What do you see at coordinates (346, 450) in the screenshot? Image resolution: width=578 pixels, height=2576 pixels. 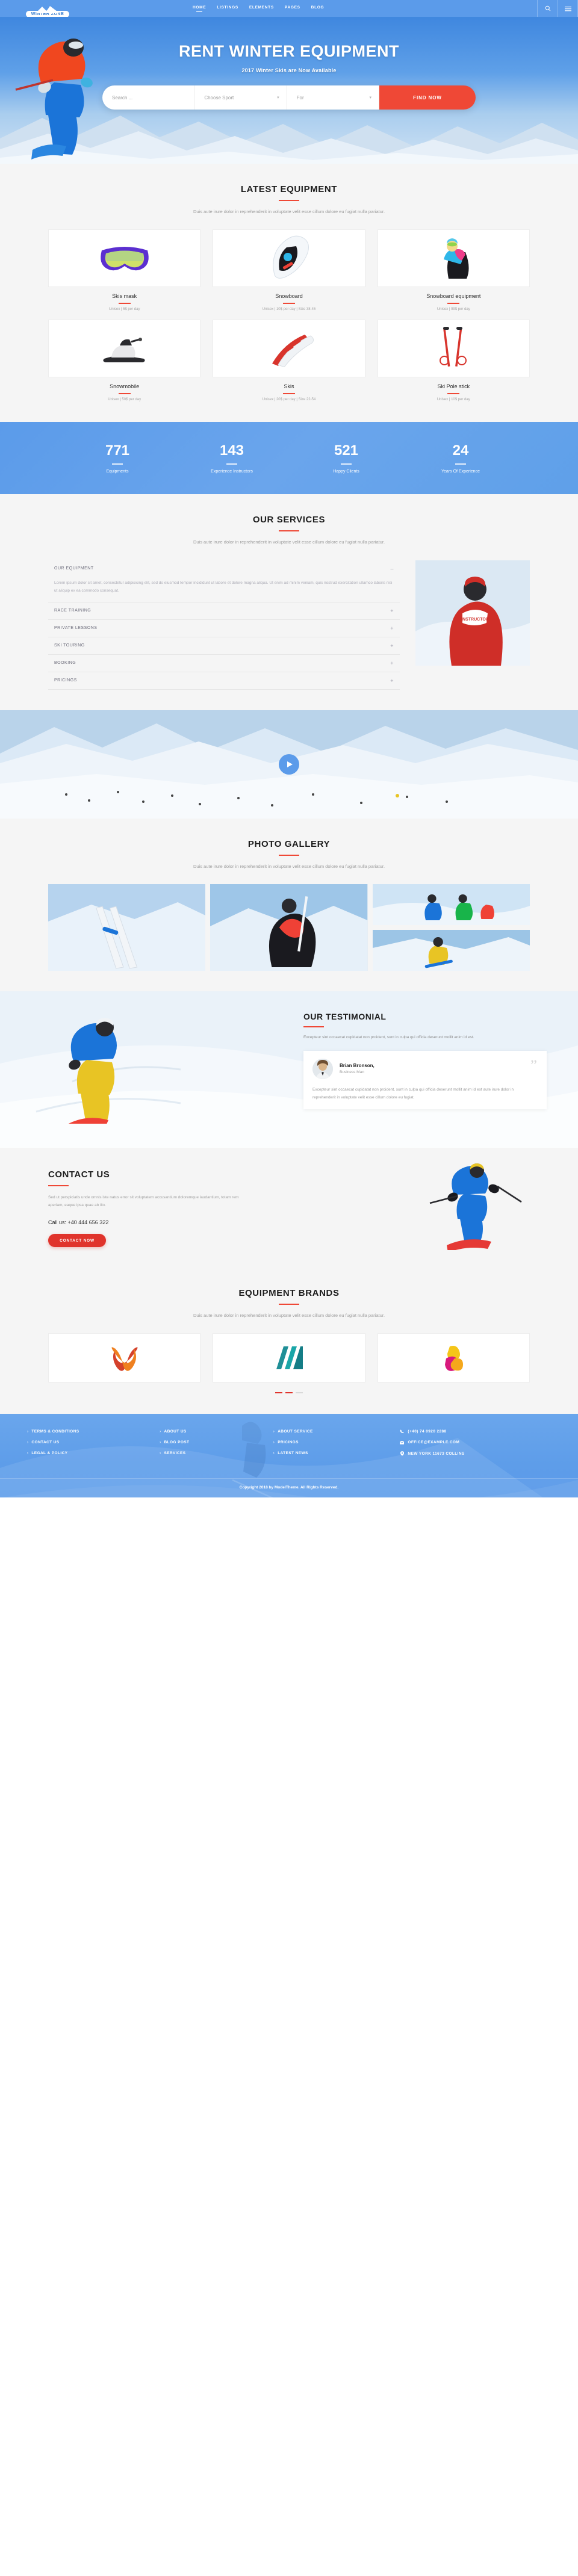 I see `stat-value: 521` at bounding box center [346, 450].